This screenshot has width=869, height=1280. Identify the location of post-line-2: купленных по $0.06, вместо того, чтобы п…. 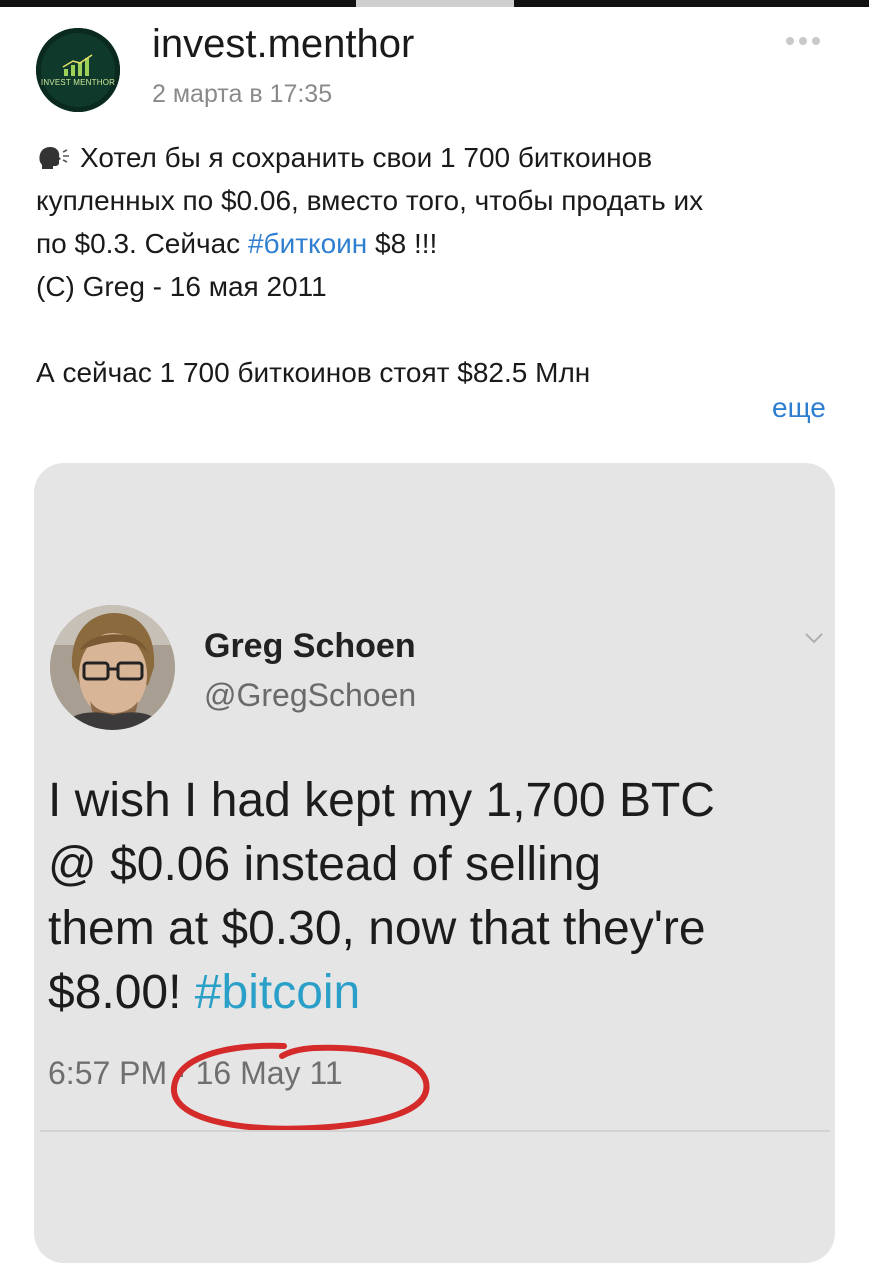
(370, 200).